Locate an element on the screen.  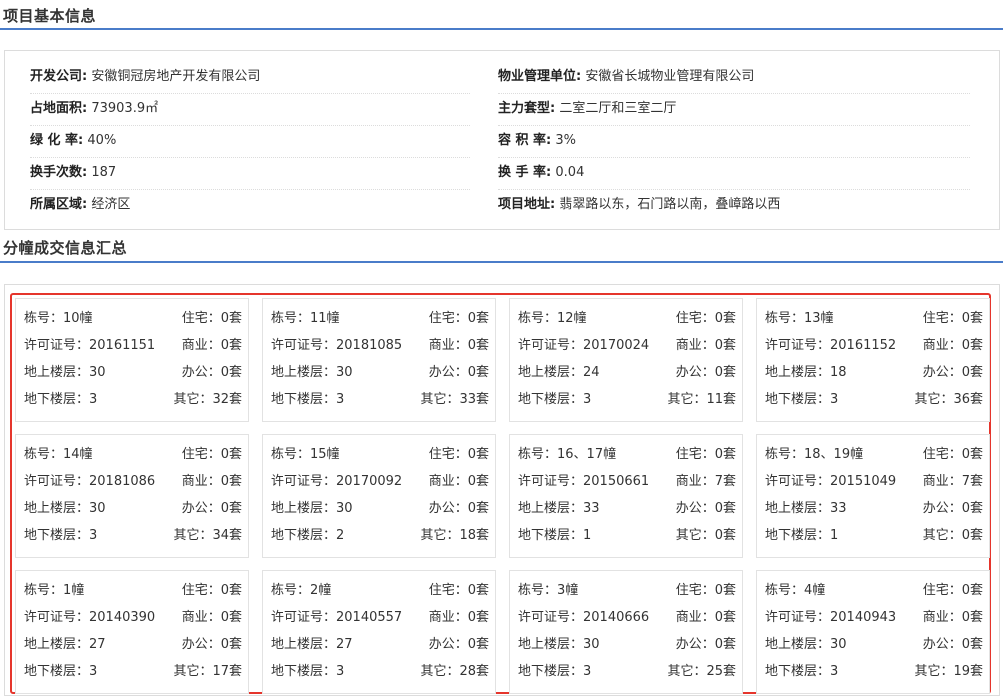
card-line: 许可证号：20151049 商业：7套 is located at coordinates (874, 482).